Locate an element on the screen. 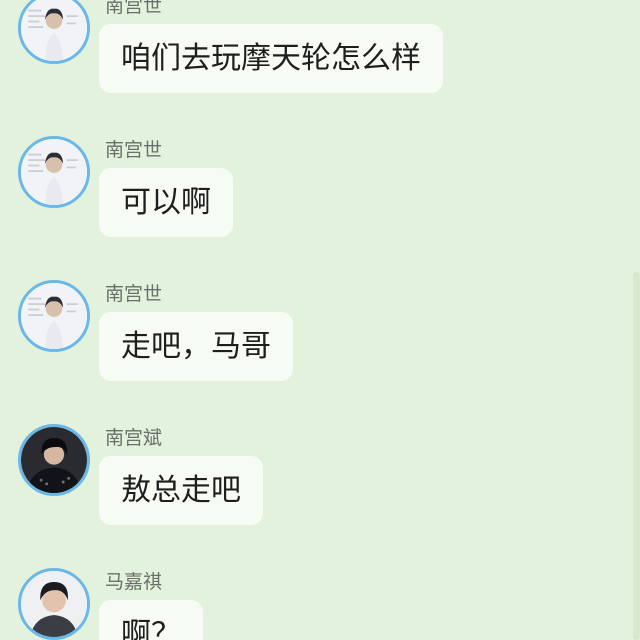  scrollbar is located at coordinates (636, 456).